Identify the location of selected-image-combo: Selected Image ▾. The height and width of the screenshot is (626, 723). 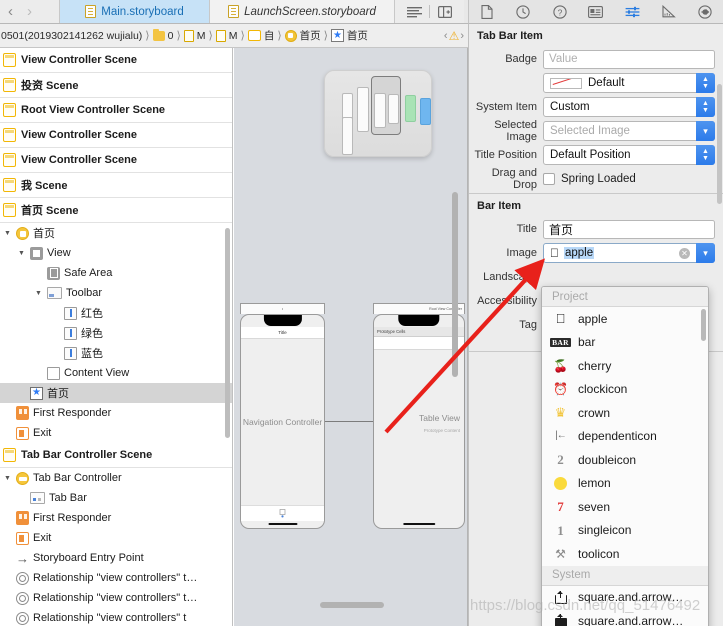
(629, 131).